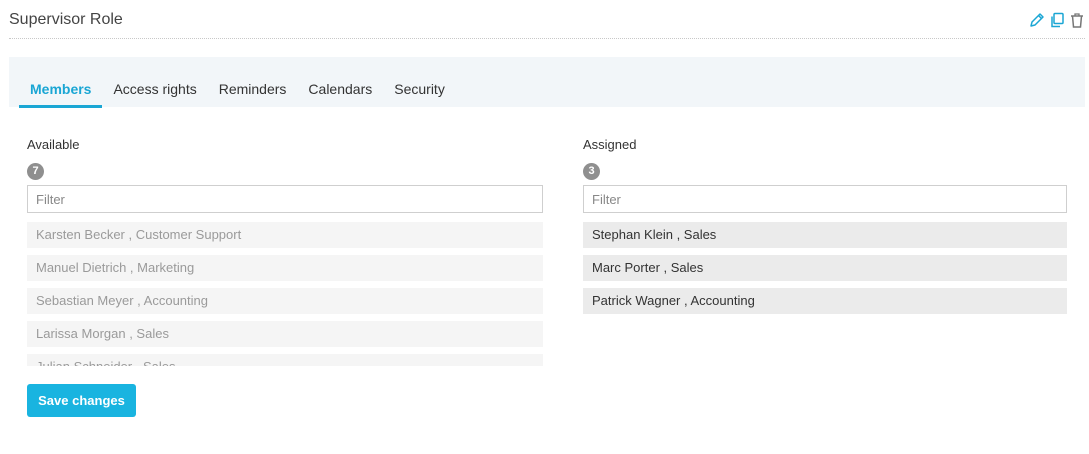 Image resolution: width=1089 pixels, height=454 pixels. Describe the element at coordinates (825, 268) in the screenshot. I see `assigned-list-item: Marc Porter , Sales` at that location.